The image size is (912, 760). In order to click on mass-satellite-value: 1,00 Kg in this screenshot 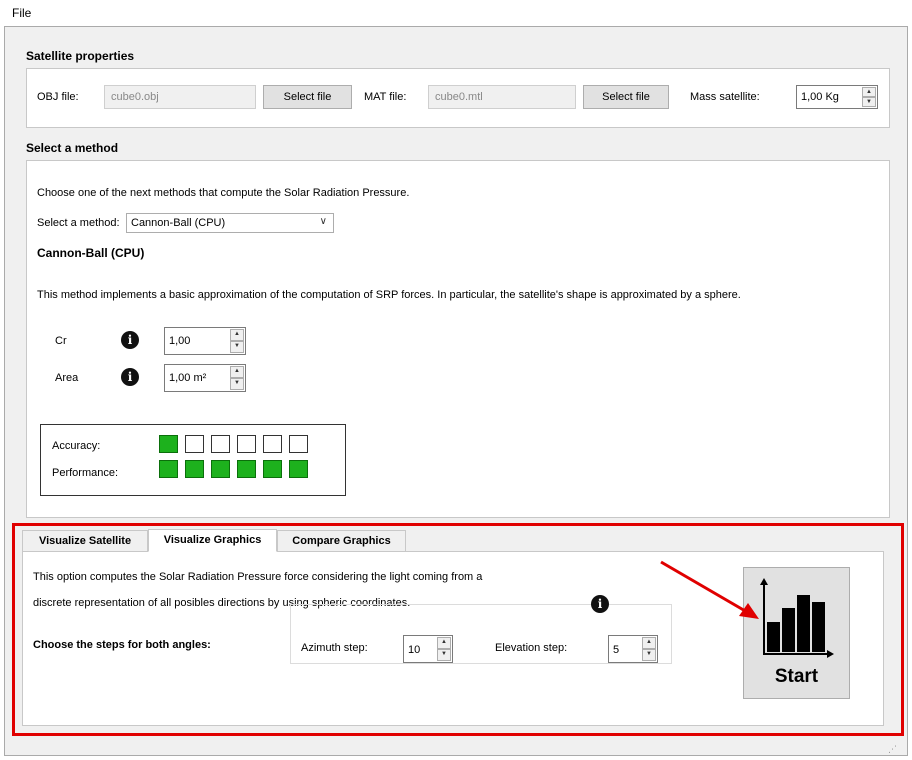, I will do `click(820, 97)`.